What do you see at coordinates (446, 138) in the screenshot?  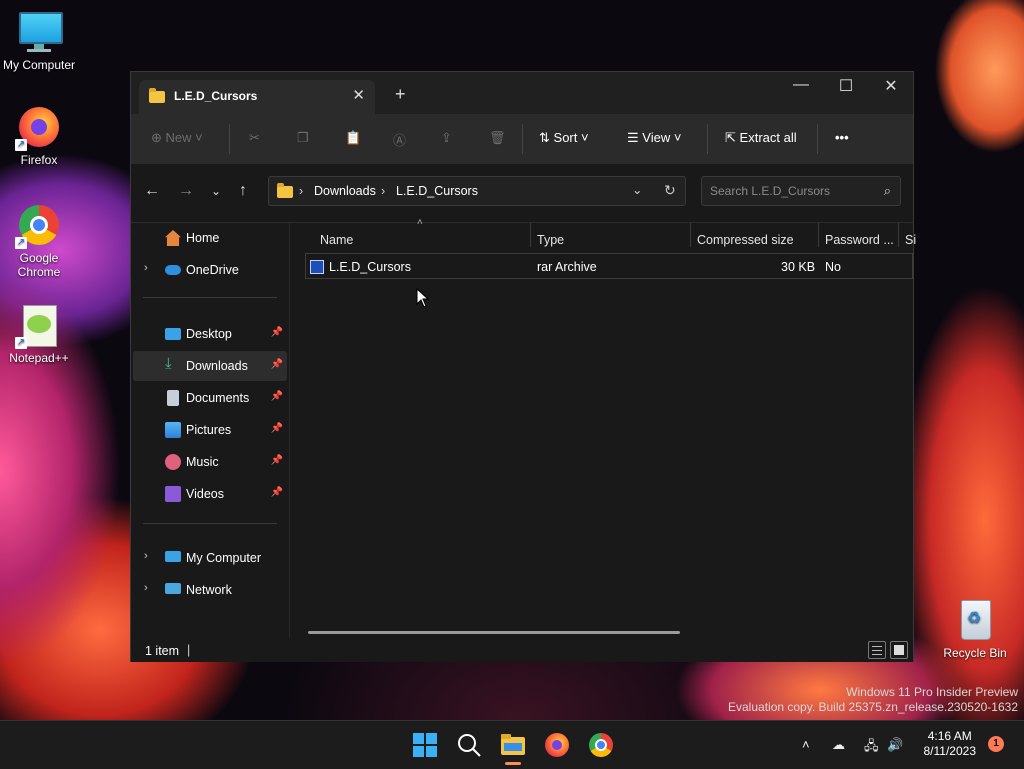 I see `share-icon: ⇪` at bounding box center [446, 138].